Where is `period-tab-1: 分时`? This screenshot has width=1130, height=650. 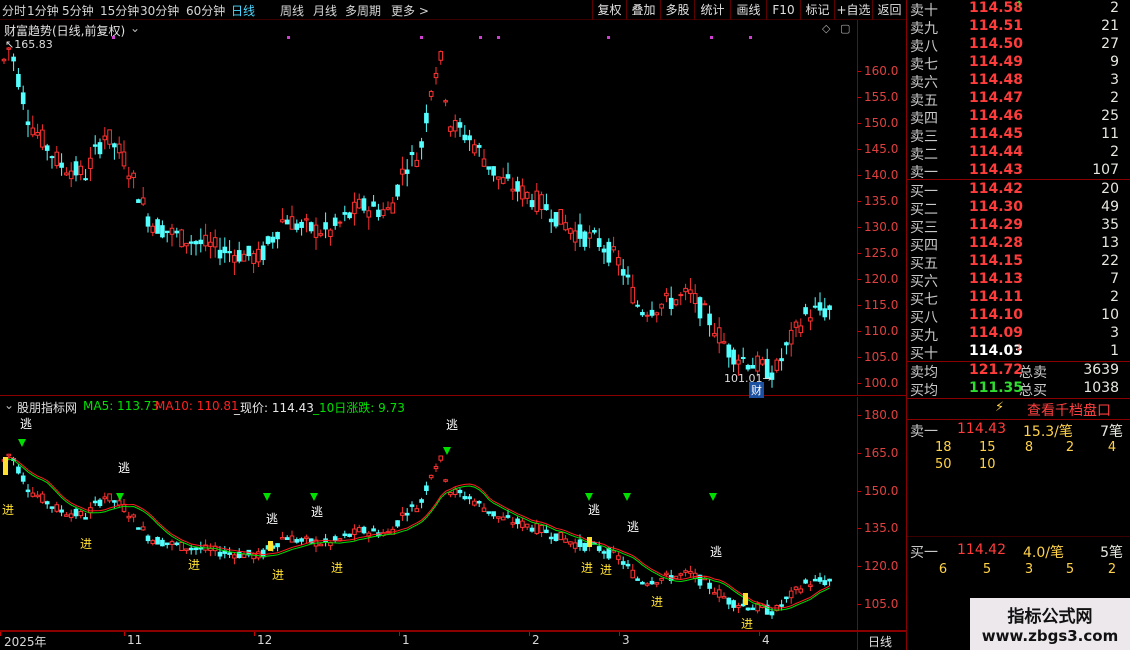
period-tab-1: 分时 is located at coordinates (14, 10).